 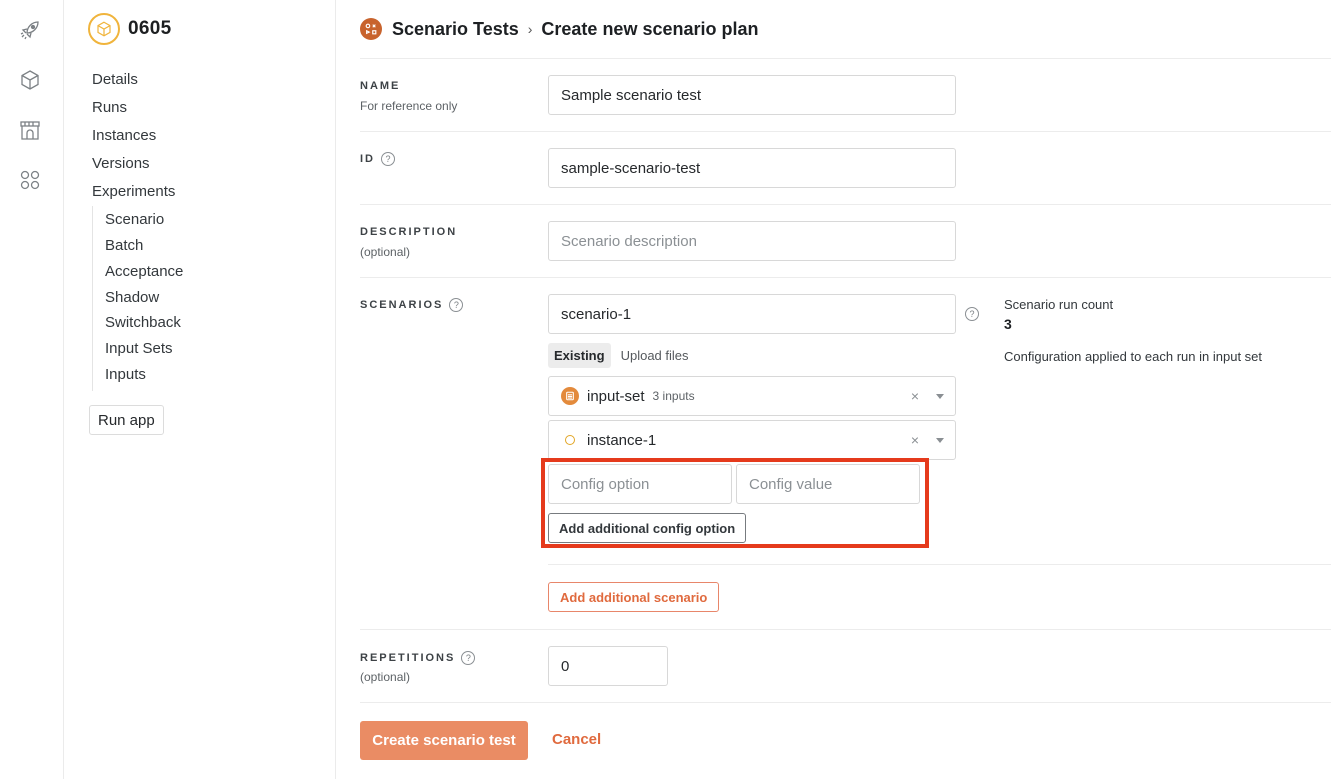 I want to click on scenario-name-input, so click(x=752, y=314).